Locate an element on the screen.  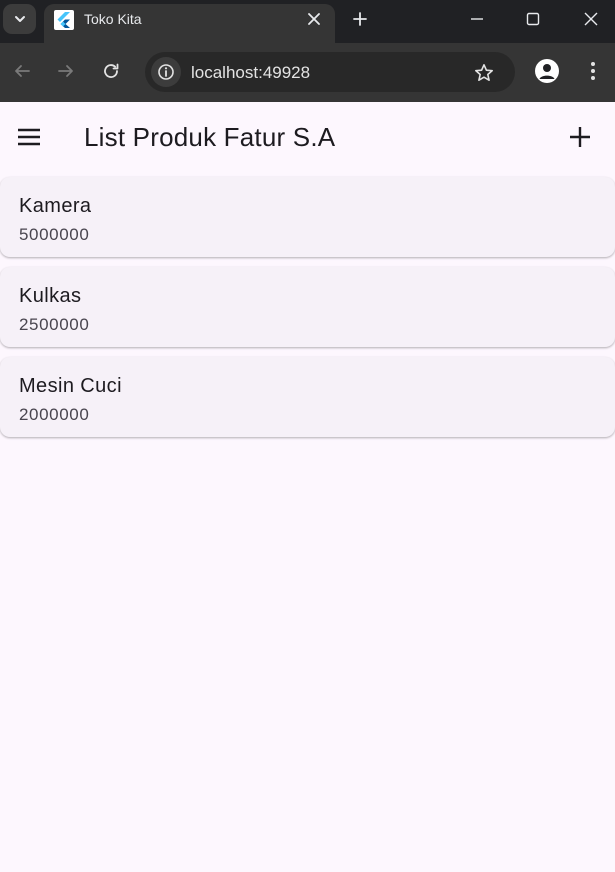
minimize-icon is located at coordinates (477, 19).